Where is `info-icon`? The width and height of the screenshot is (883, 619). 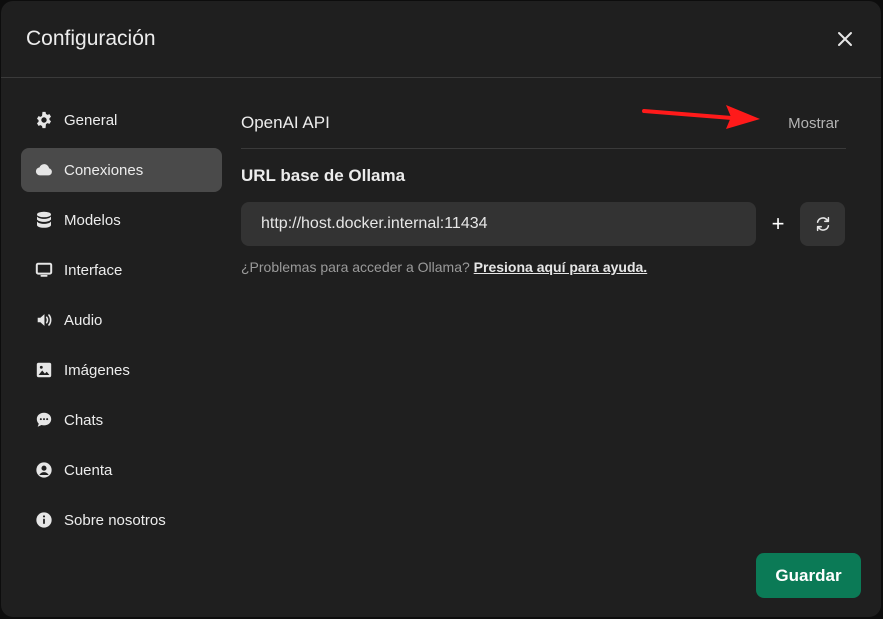
info-icon is located at coordinates (44, 520).